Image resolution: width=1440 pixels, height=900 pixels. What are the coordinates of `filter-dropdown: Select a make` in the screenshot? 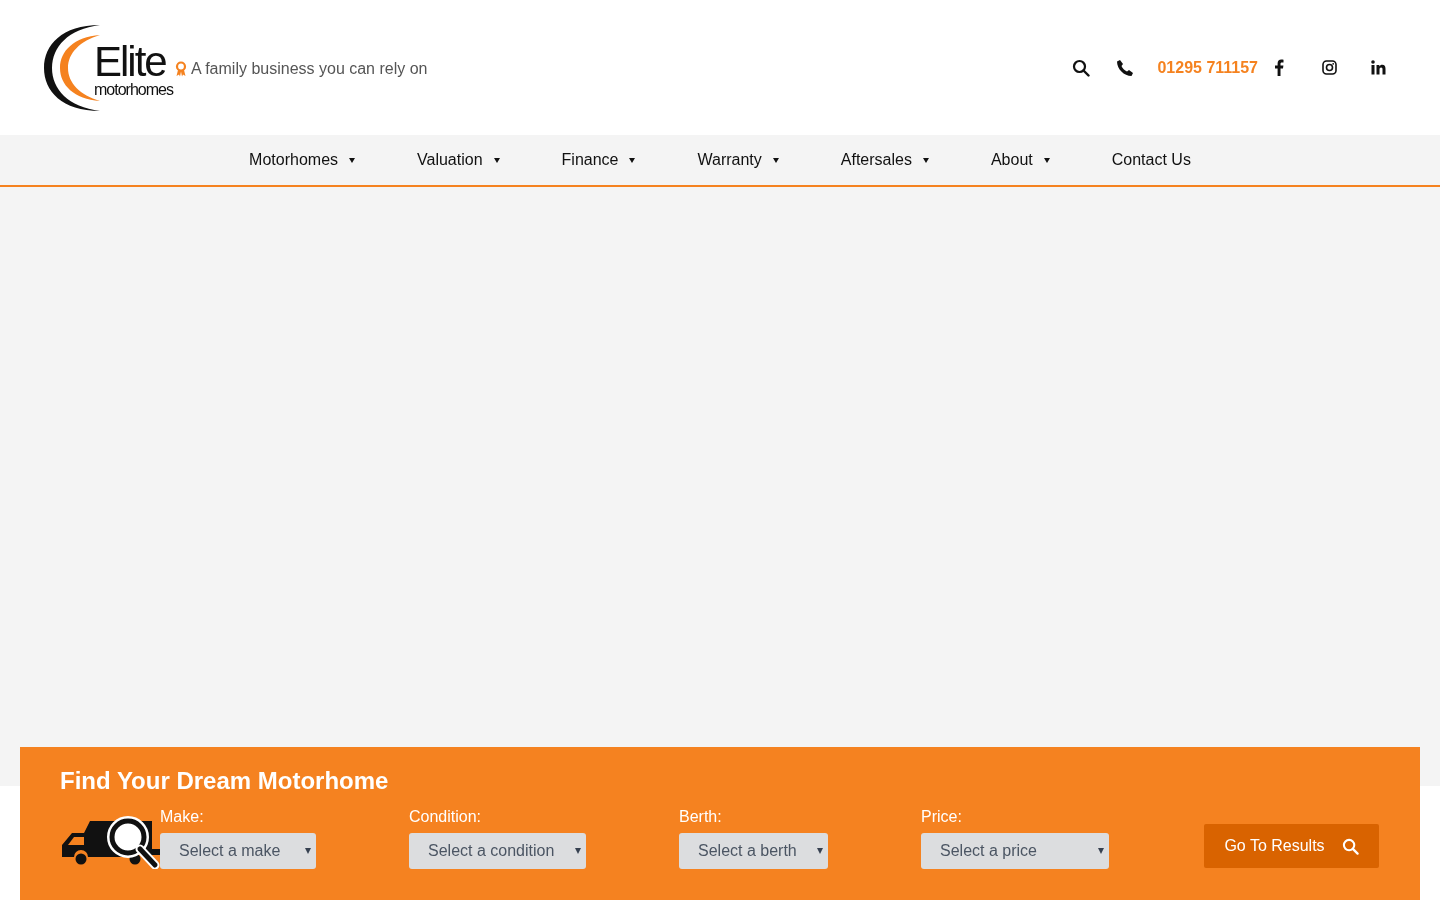 It's located at (238, 851).